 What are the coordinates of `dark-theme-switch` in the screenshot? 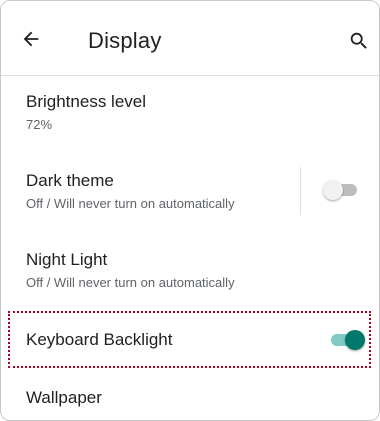 It's located at (340, 190).